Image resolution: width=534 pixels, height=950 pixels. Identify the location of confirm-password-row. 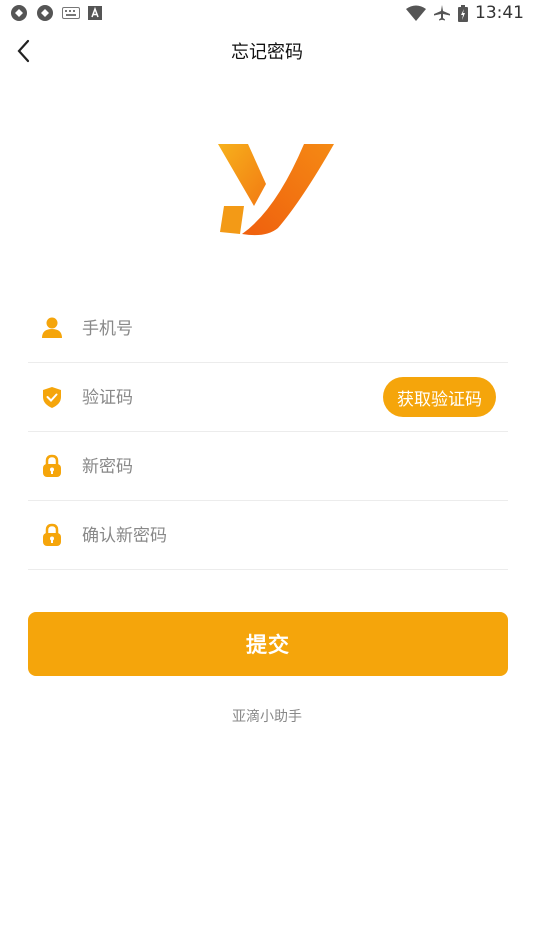
(268, 535).